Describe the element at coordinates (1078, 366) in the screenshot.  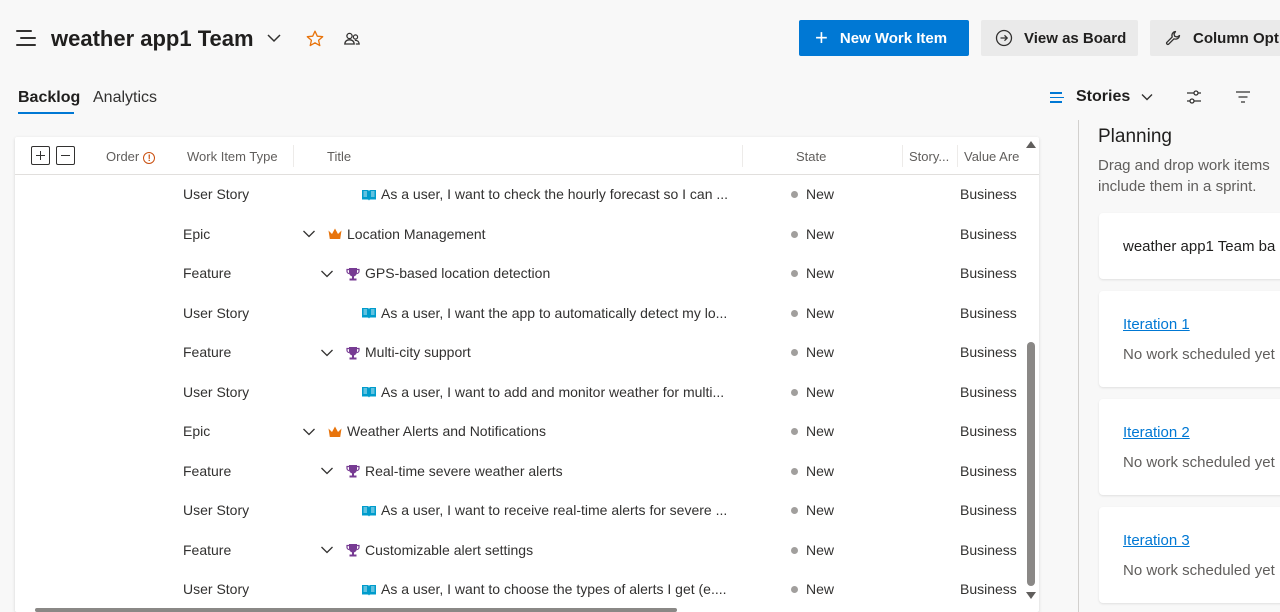
I see `panel-divider` at that location.